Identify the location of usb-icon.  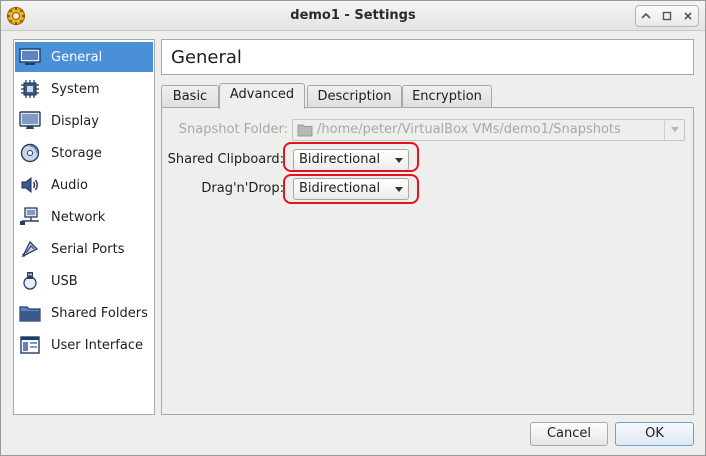
(30, 281).